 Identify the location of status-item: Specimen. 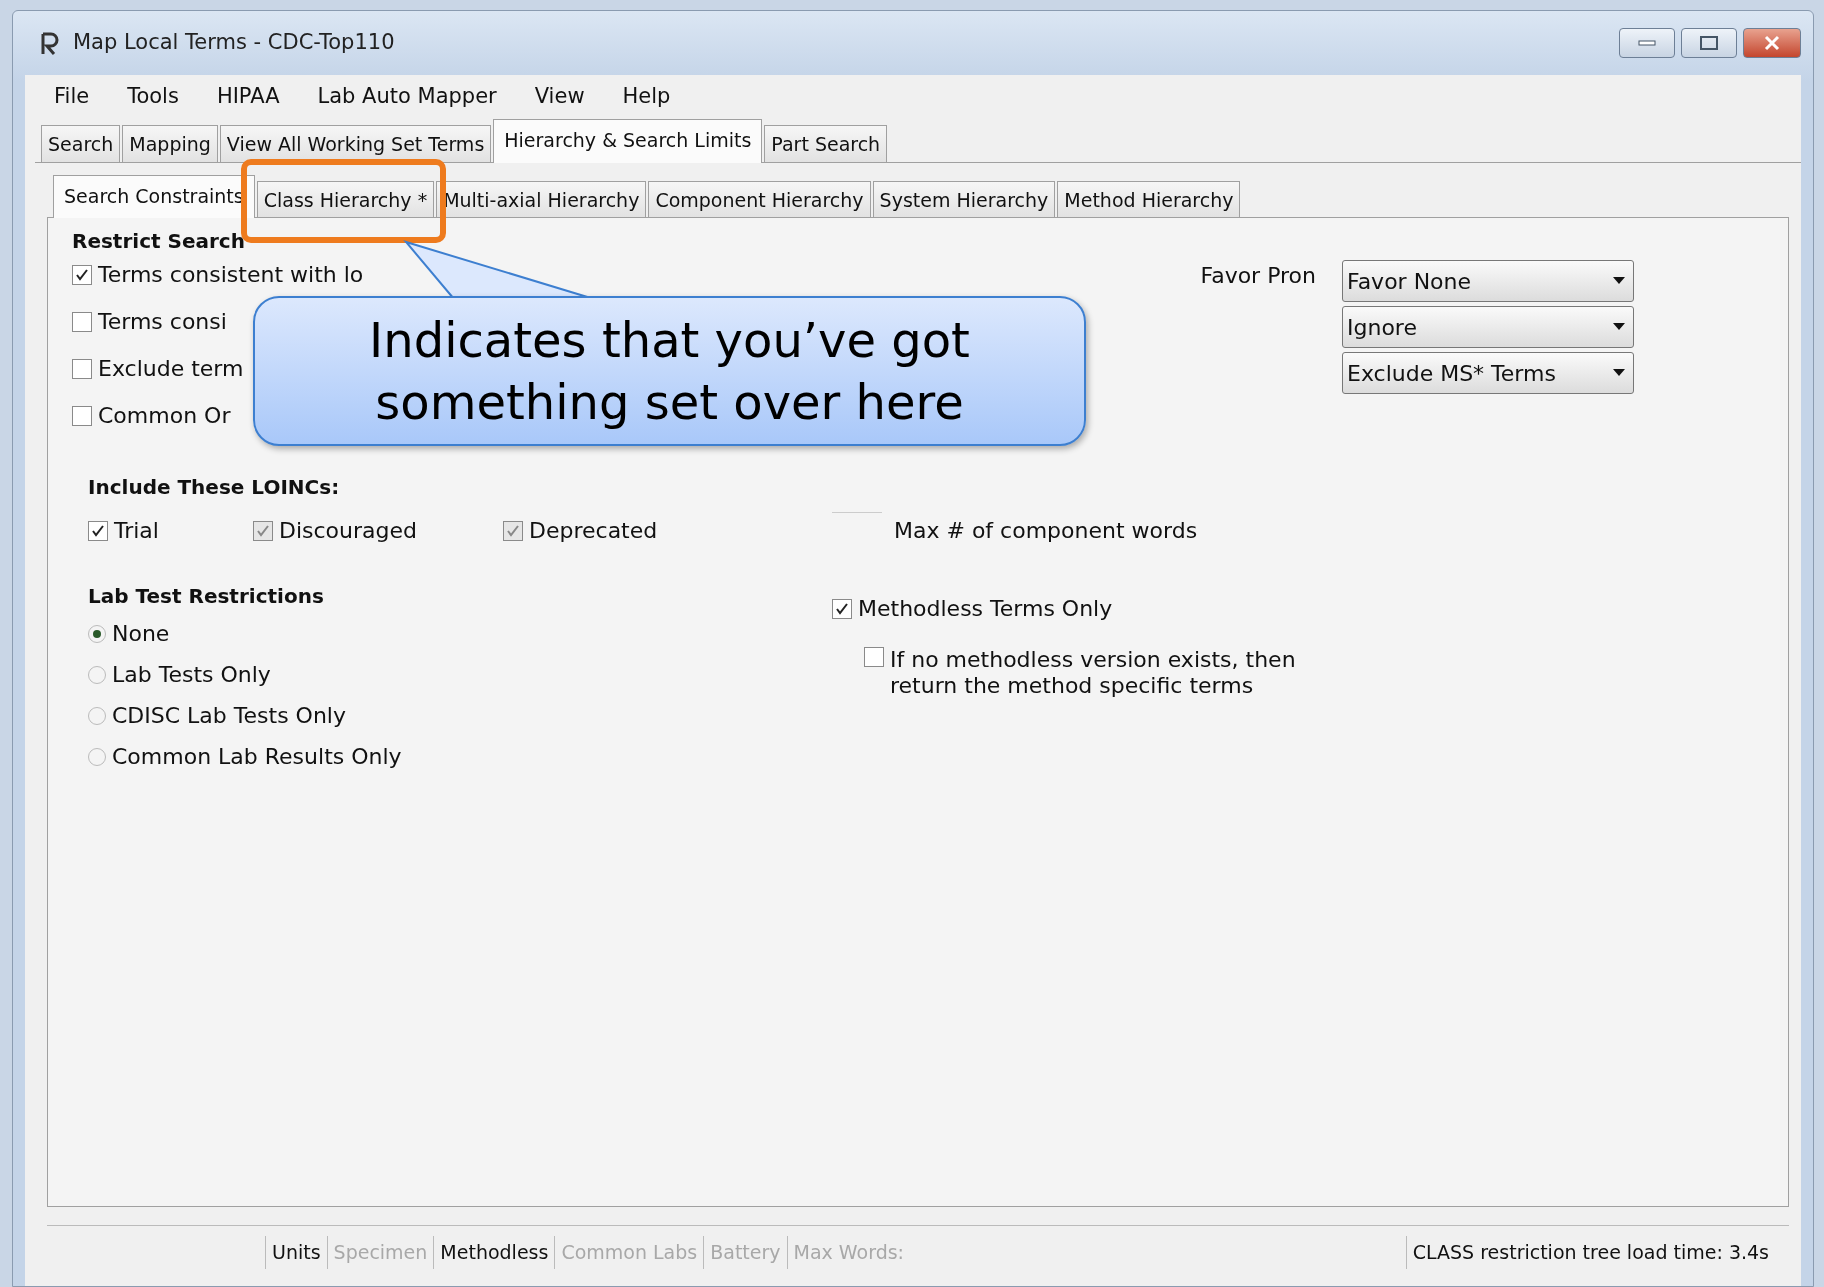
(380, 1252).